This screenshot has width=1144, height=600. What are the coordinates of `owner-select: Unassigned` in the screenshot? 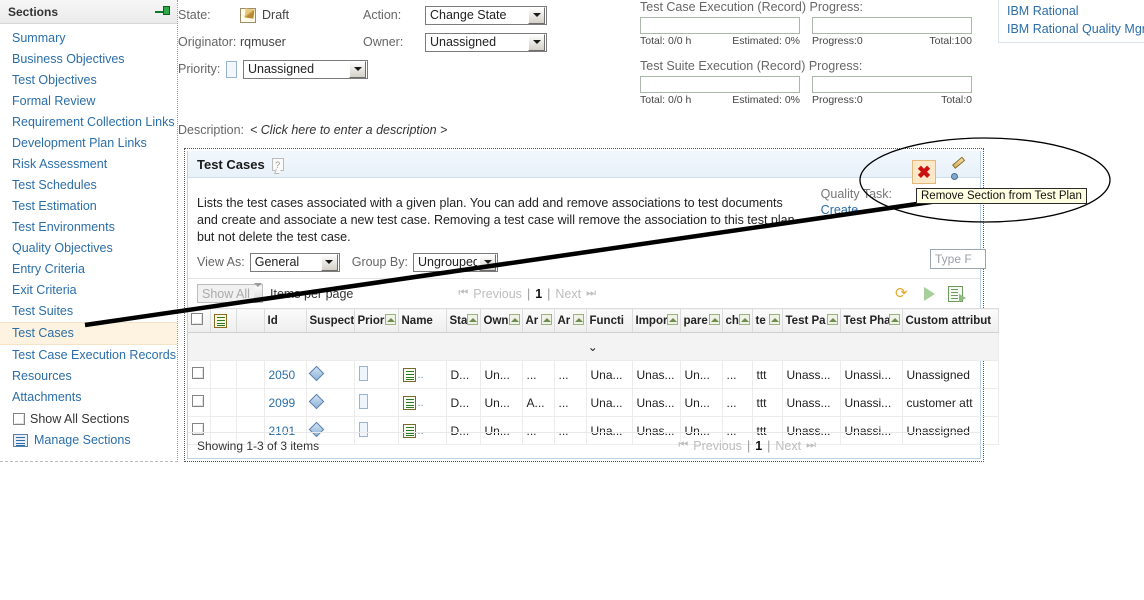 It's located at (486, 42).